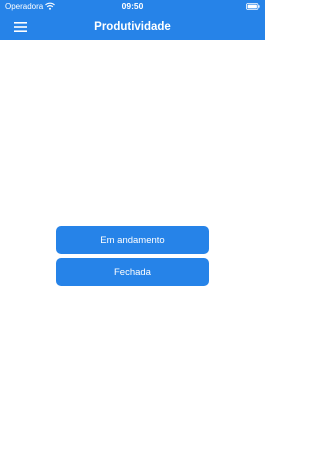 The height and width of the screenshot is (471, 320). Describe the element at coordinates (253, 6) in the screenshot. I see `battery-icon` at that location.